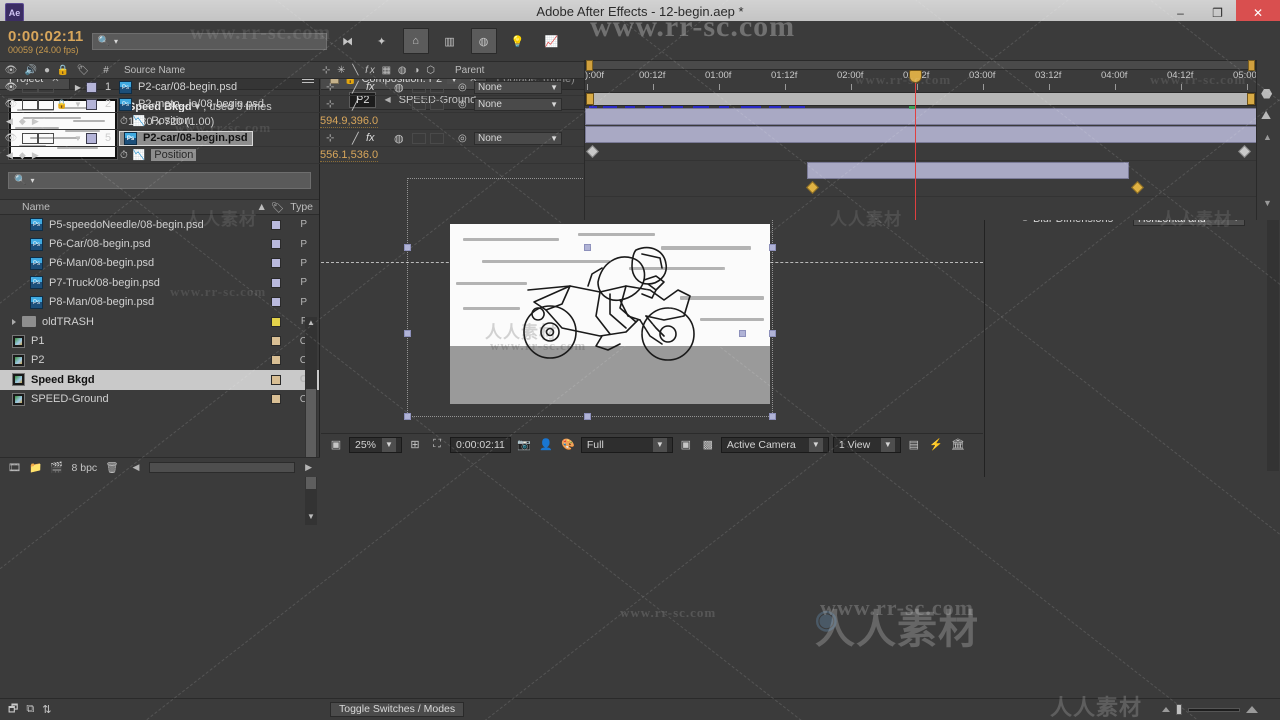  Describe the element at coordinates (159, 380) in the screenshot. I see `project-list-item: Speed Bkgd C` at that location.